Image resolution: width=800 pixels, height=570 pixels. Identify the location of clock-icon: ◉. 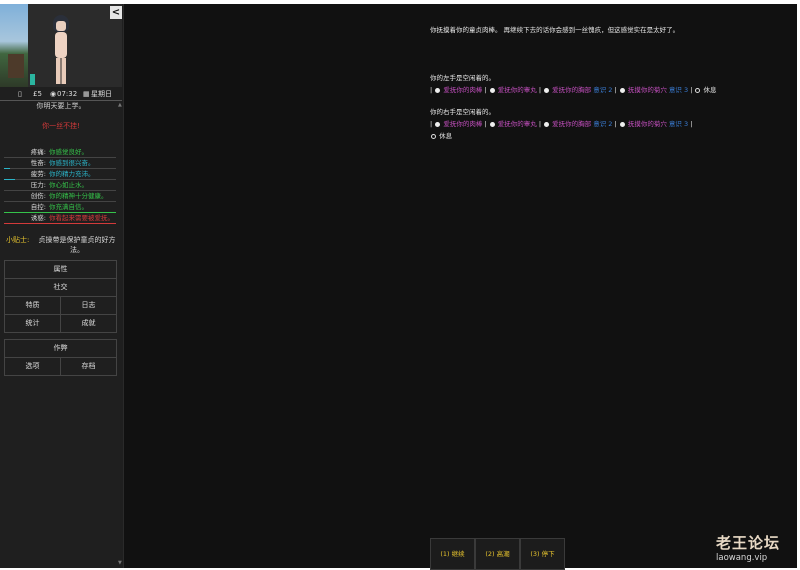
(53, 94).